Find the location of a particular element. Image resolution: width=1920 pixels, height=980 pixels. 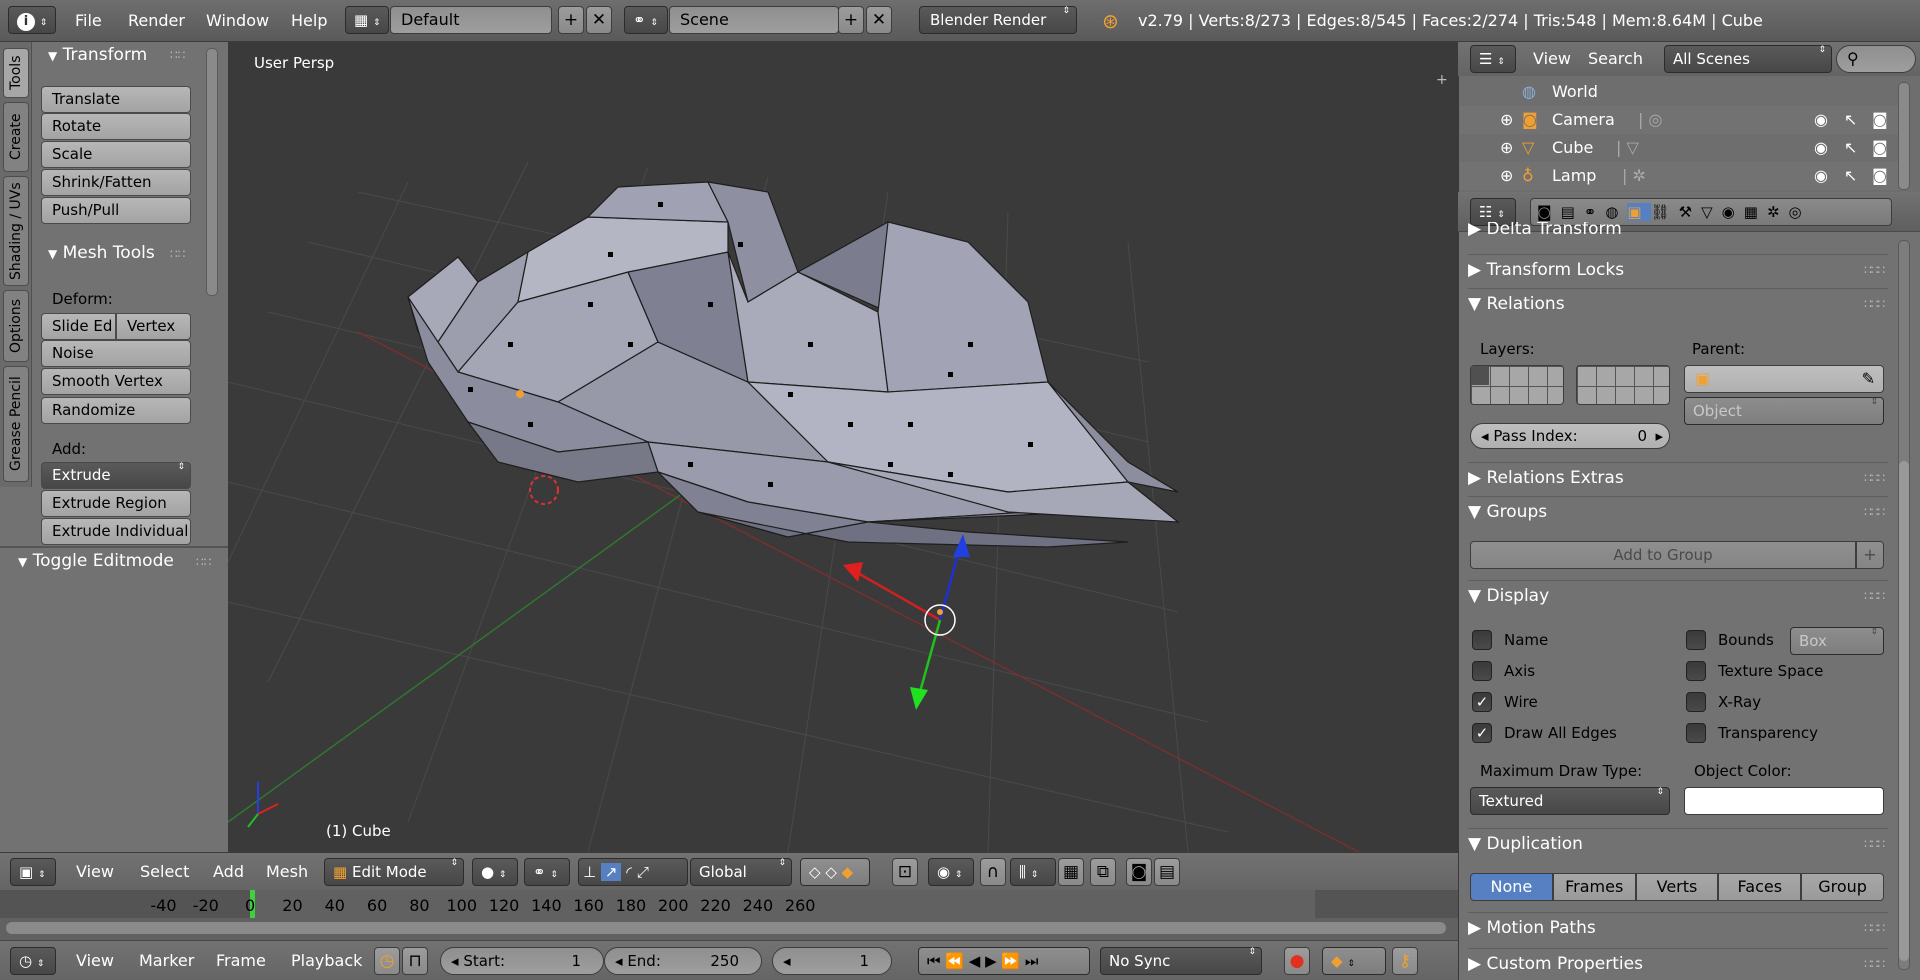

jump-end-icon: ⏭ is located at coordinates (1032, 961).